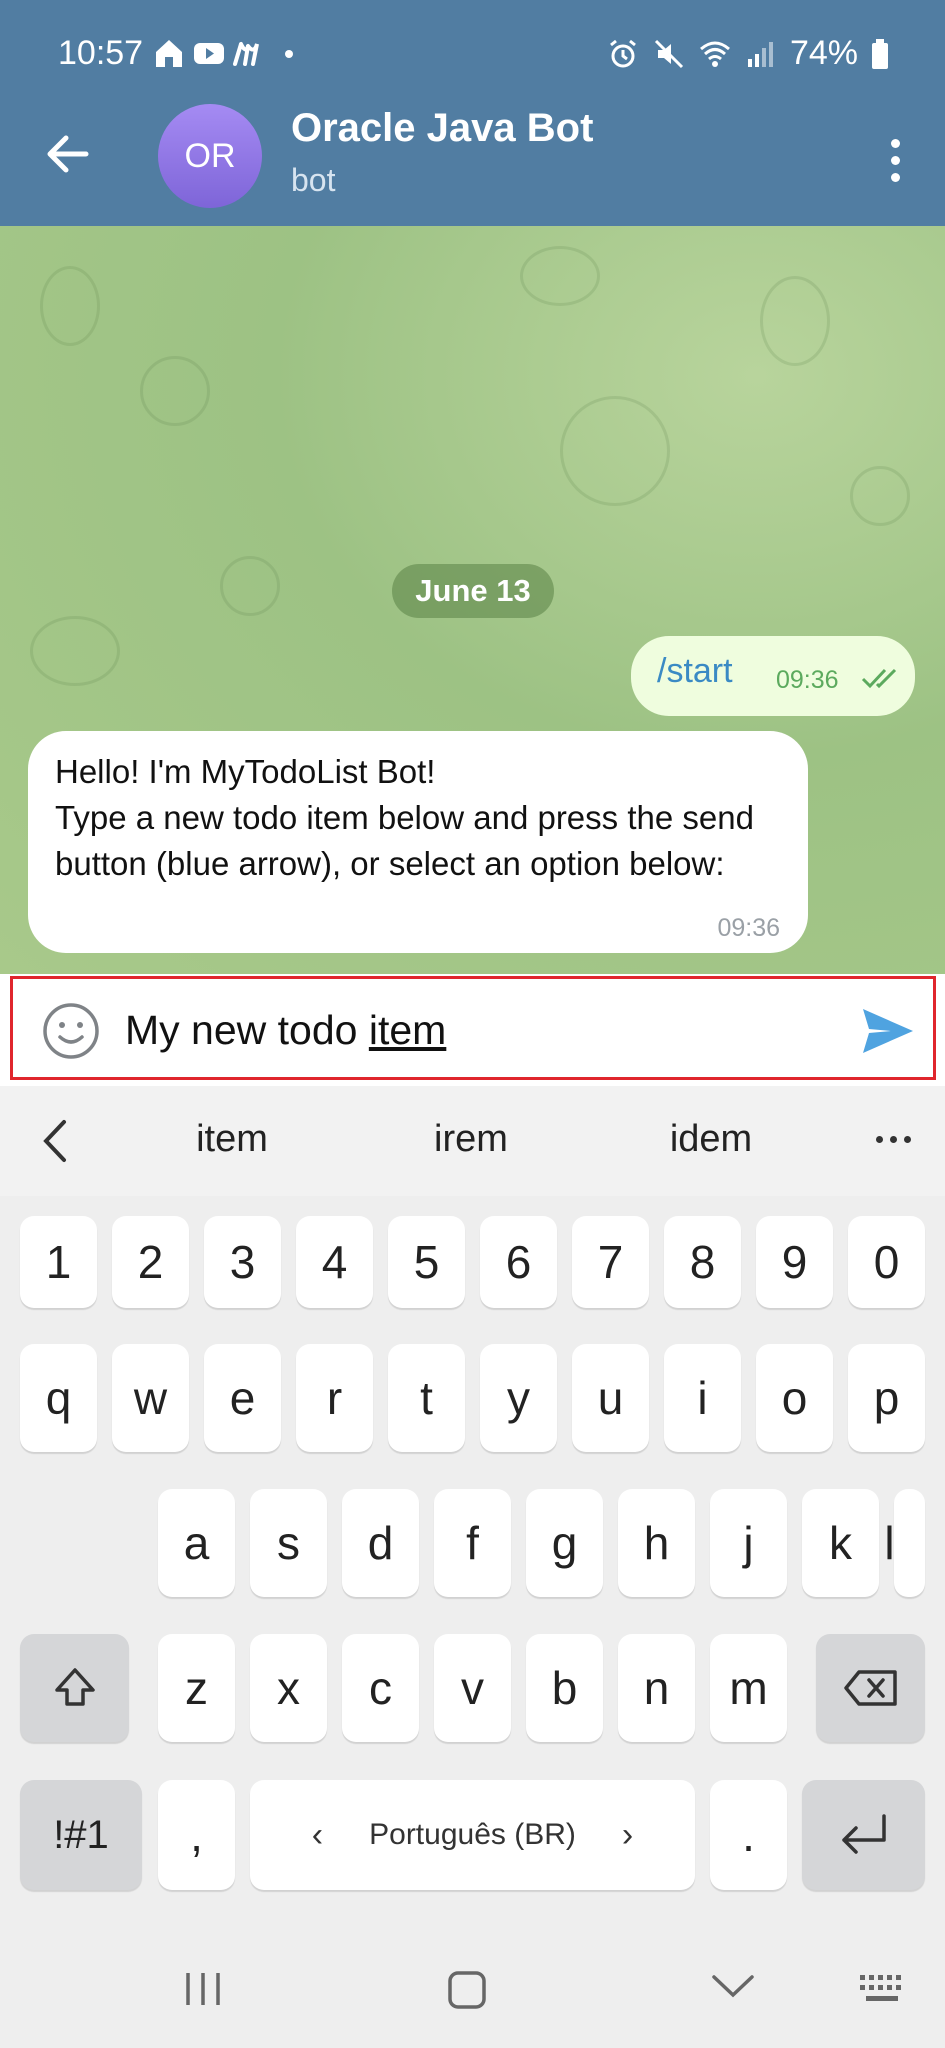 The image size is (945, 2048). What do you see at coordinates (71, 1031) in the screenshot?
I see `emoji-icon` at bounding box center [71, 1031].